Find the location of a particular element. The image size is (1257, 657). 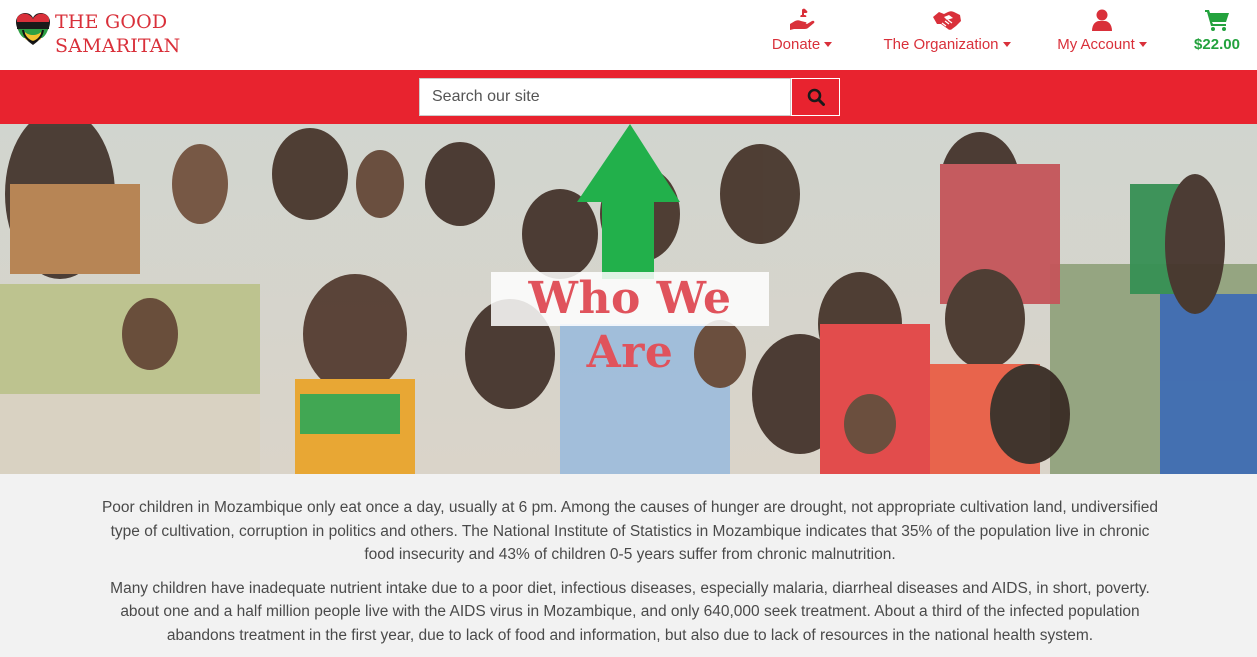

heart-hands-logo-icon is located at coordinates (33, 29).